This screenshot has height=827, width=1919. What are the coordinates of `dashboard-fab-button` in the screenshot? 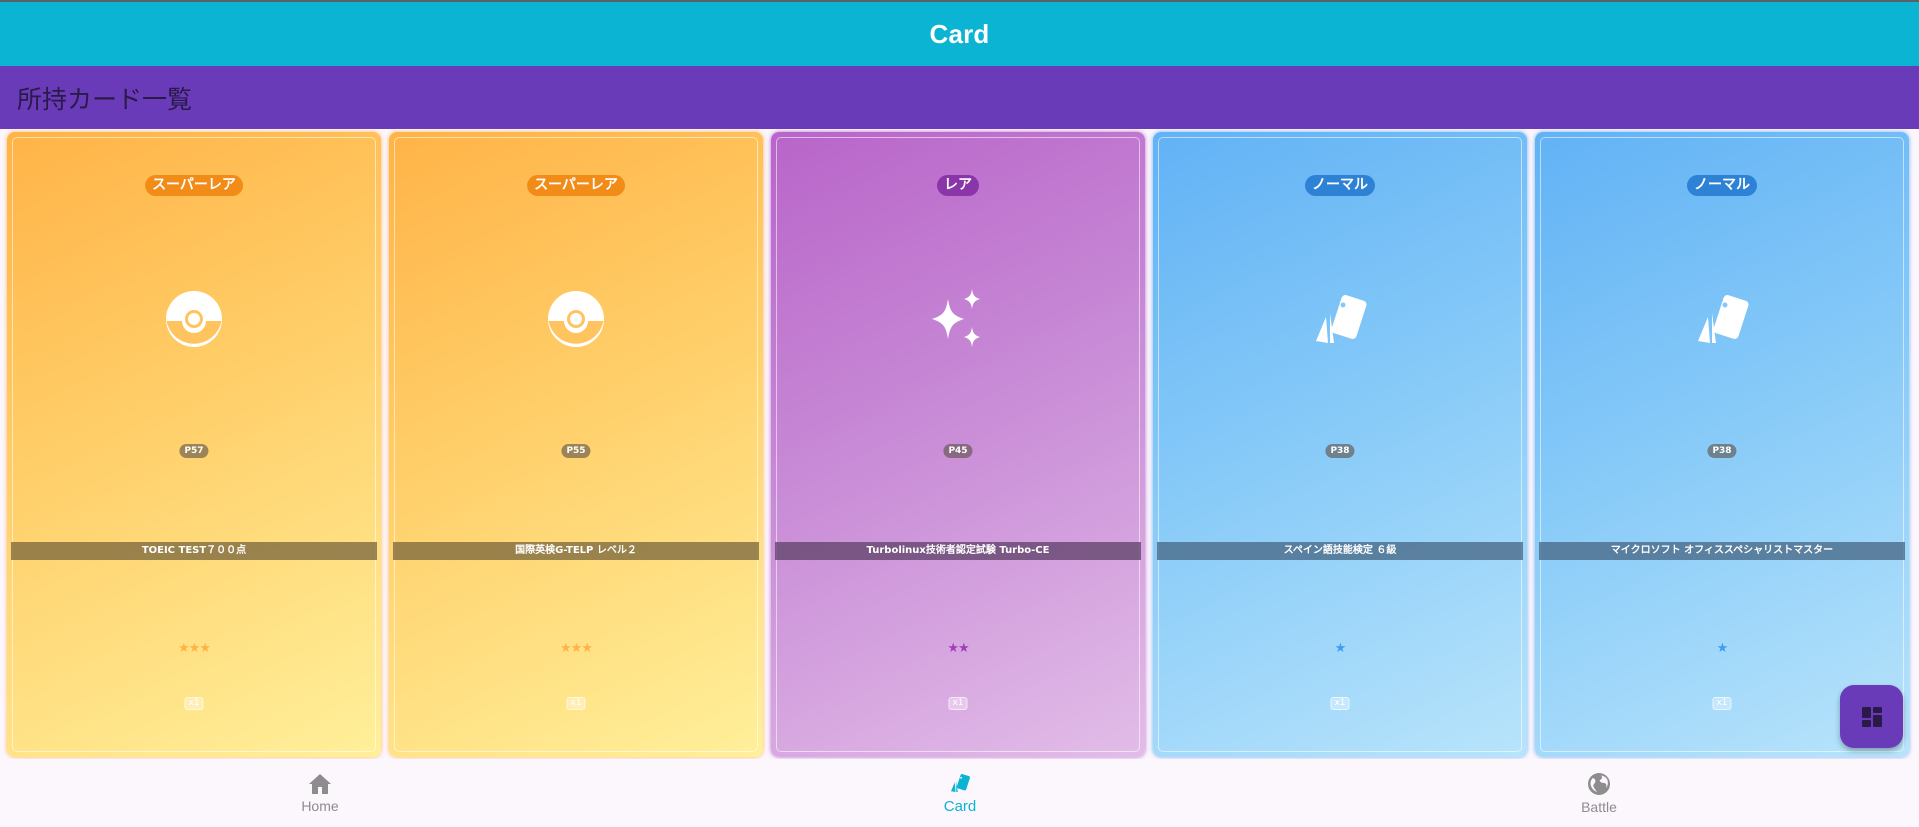 It's located at (1871, 716).